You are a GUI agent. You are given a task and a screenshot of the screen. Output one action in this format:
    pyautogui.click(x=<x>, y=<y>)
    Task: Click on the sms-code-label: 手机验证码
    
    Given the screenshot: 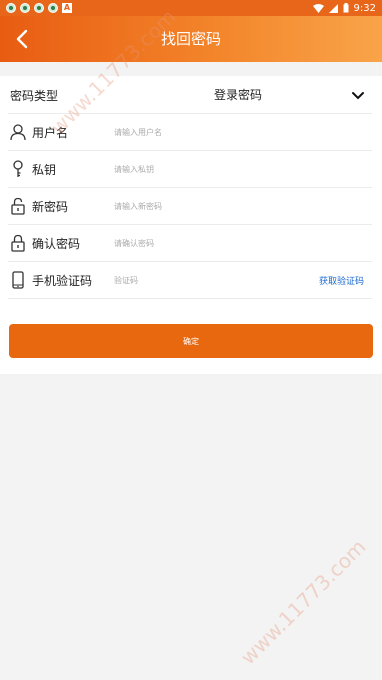 What is the action you would take?
    pyautogui.click(x=62, y=280)
    